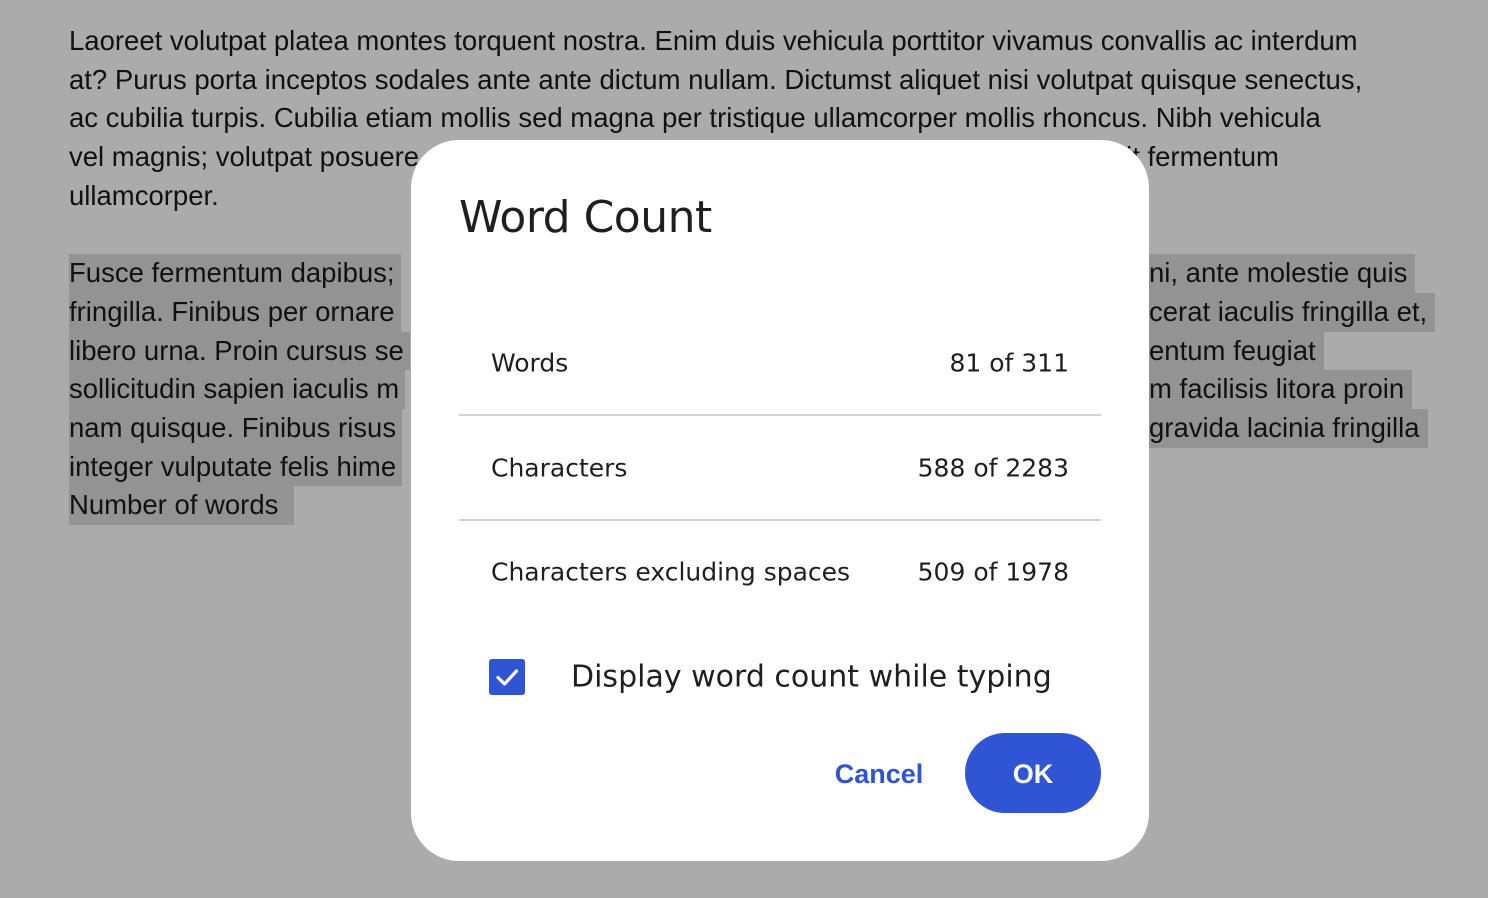 The height and width of the screenshot is (898, 1488). Describe the element at coordinates (879, 773) in the screenshot. I see `cancel-button: Cancel` at that location.